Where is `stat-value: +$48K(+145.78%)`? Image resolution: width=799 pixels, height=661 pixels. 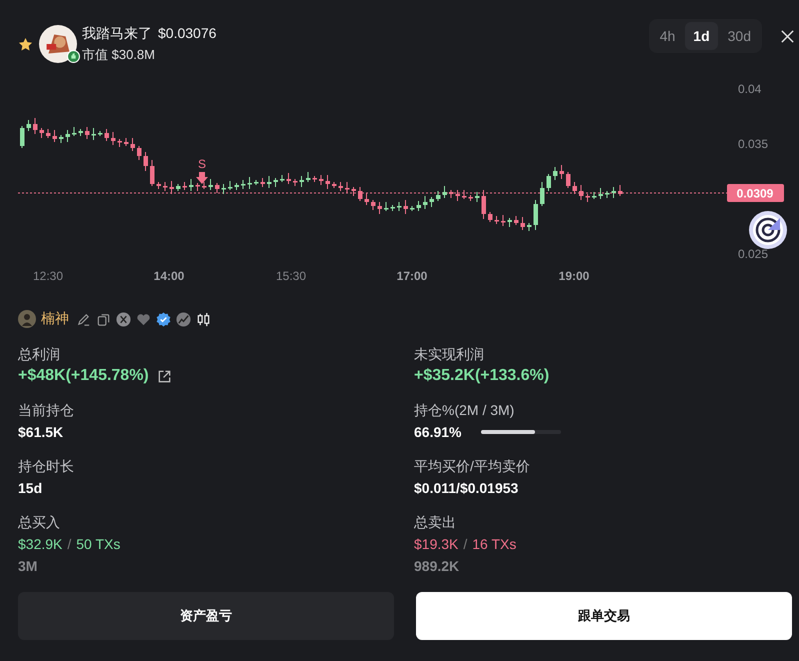
stat-value: +$48K(+145.78%) is located at coordinates (83, 376).